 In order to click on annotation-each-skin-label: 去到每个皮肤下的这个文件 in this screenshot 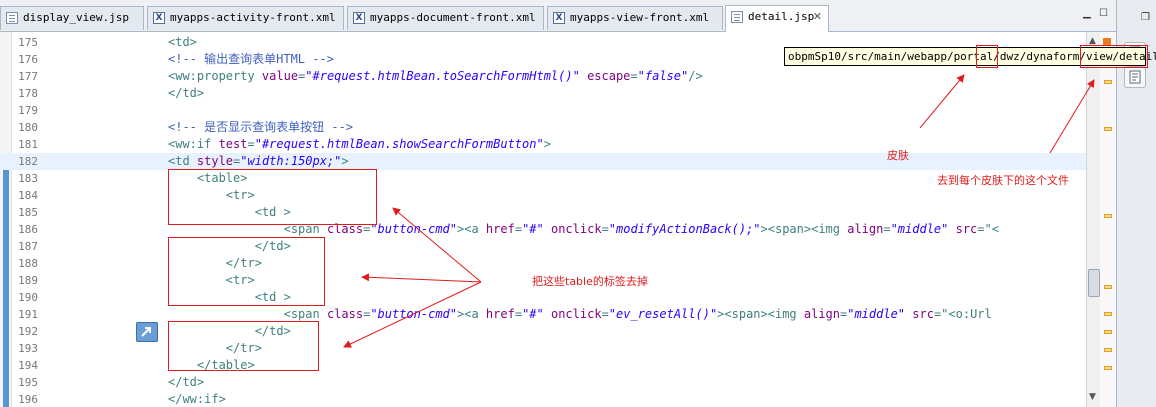, I will do `click(1003, 180)`.